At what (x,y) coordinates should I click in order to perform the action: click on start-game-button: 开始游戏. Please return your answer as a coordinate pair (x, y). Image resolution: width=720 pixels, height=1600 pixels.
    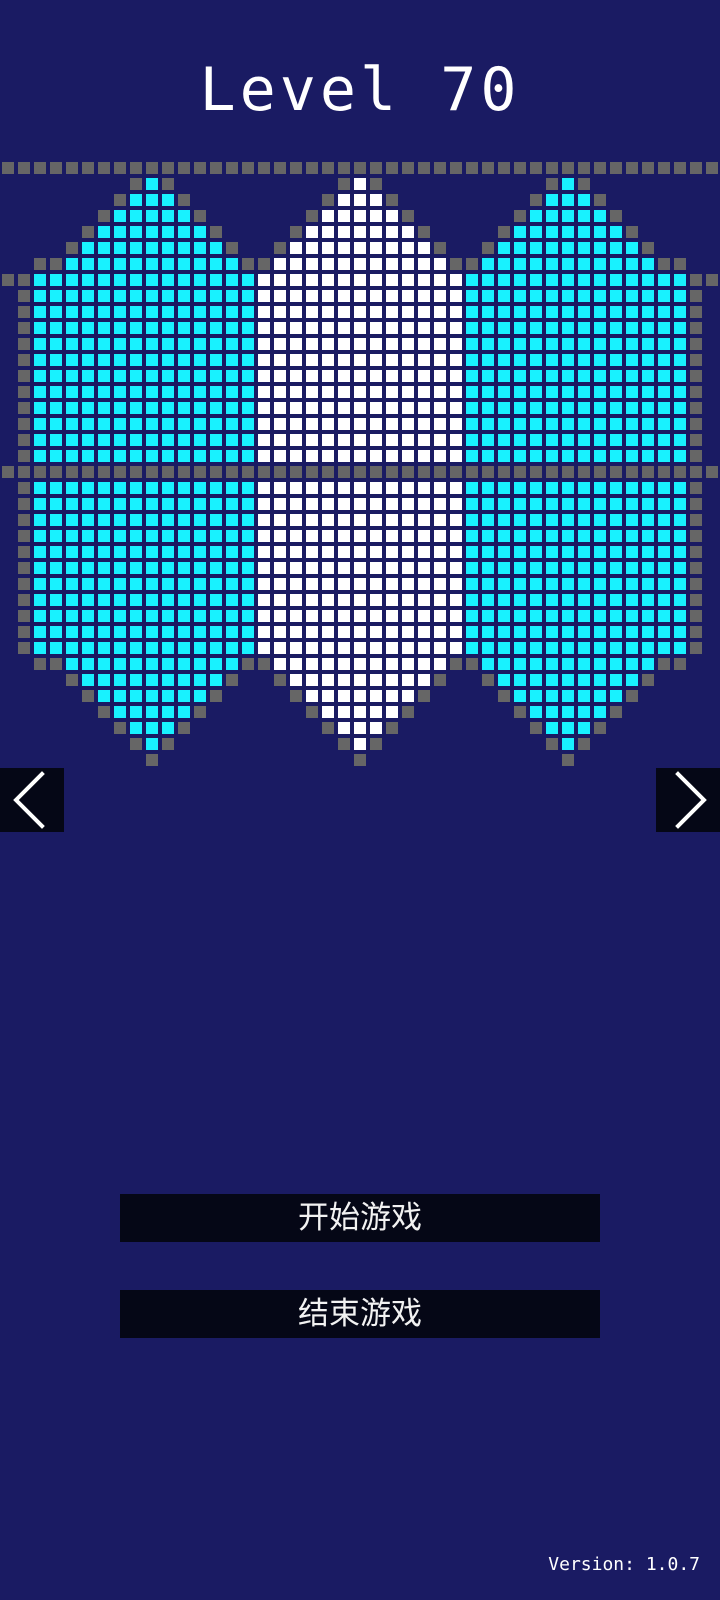
    Looking at the image, I should click on (360, 1218).